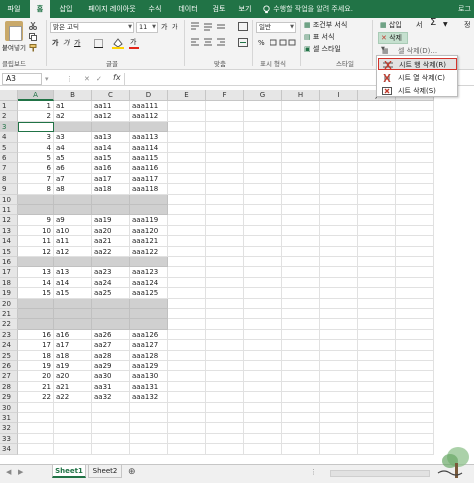 This screenshot has width=474, height=483. Describe the element at coordinates (73, 137) in the screenshot. I see `grid-cell: a3` at that location.